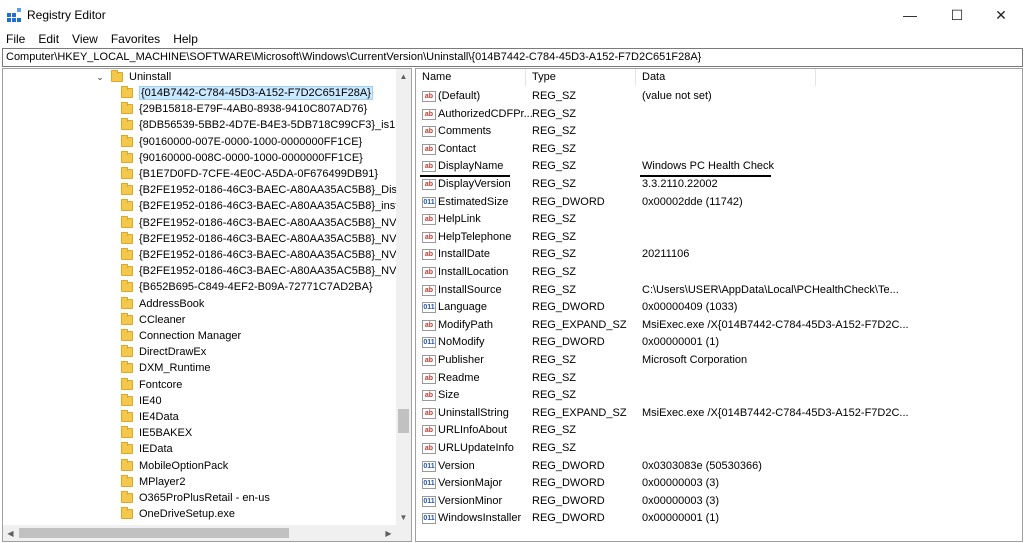  Describe the element at coordinates (15, 39) in the screenshot. I see `menu-file: File` at that location.